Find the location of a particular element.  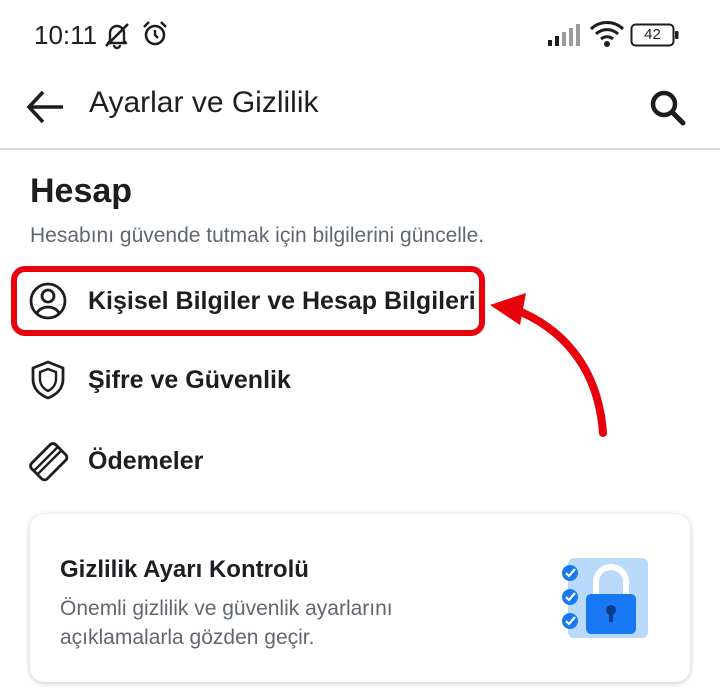

battery-icon: 42 is located at coordinates (655, 35).